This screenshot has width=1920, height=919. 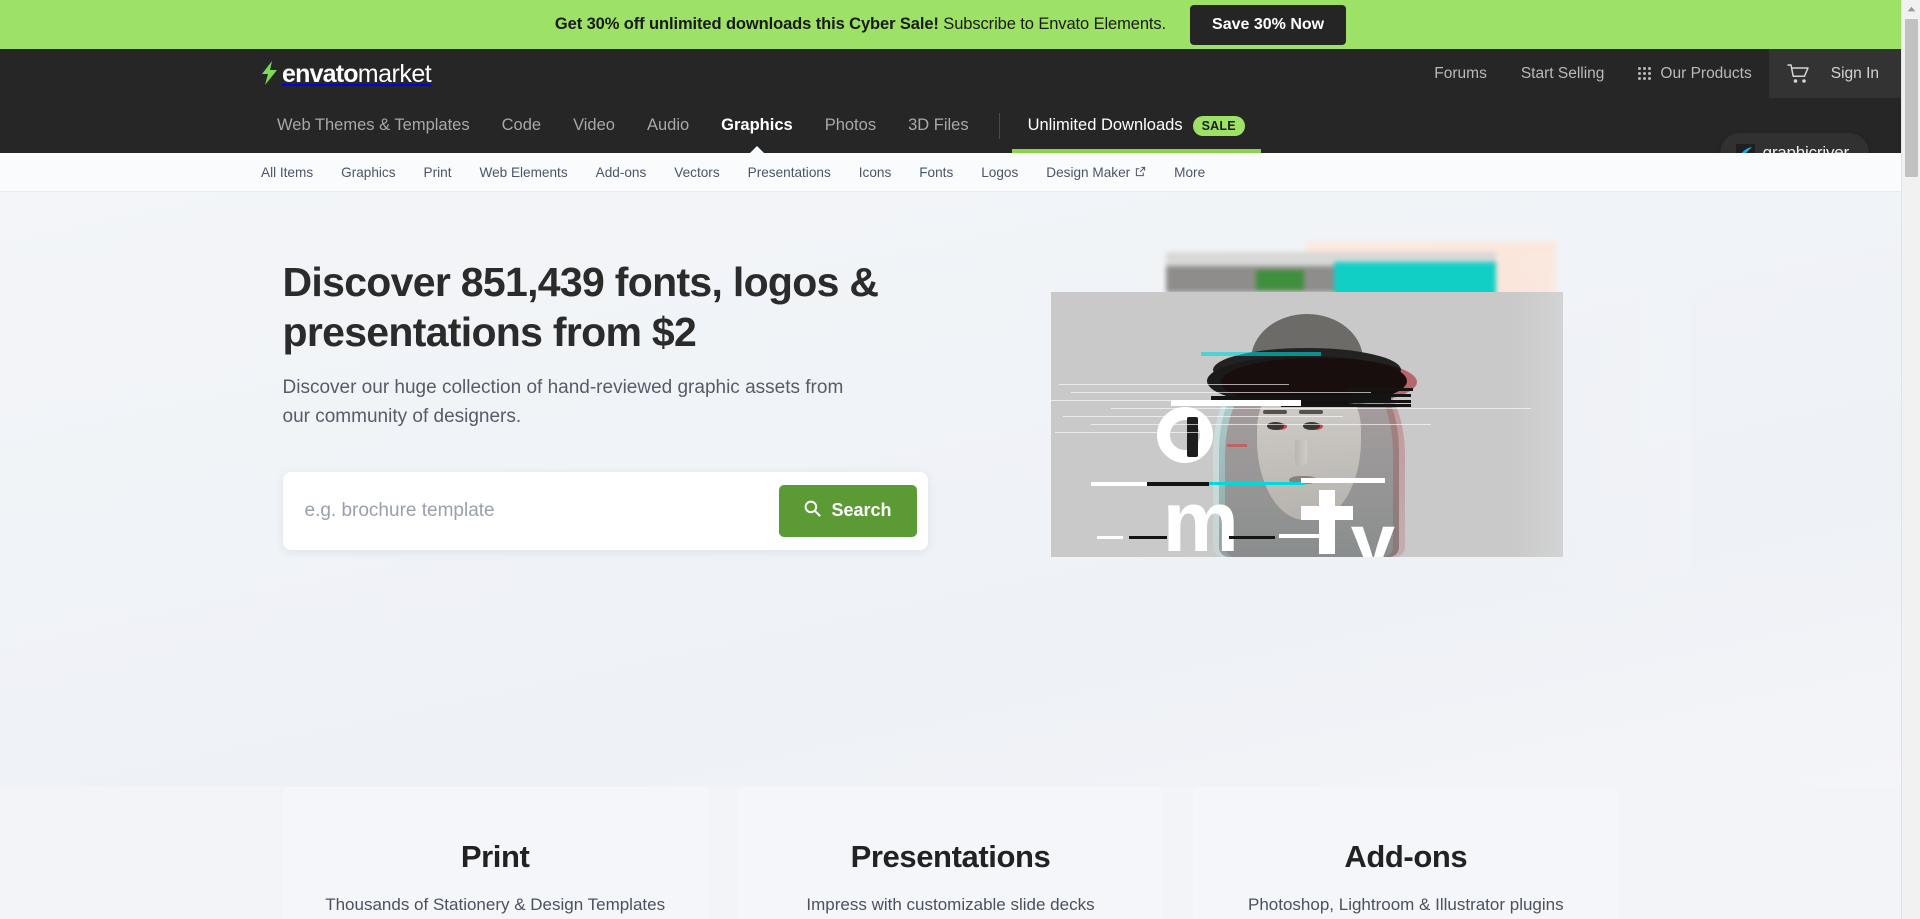 What do you see at coordinates (861, 510) in the screenshot?
I see `search-button-label: Search` at bounding box center [861, 510].